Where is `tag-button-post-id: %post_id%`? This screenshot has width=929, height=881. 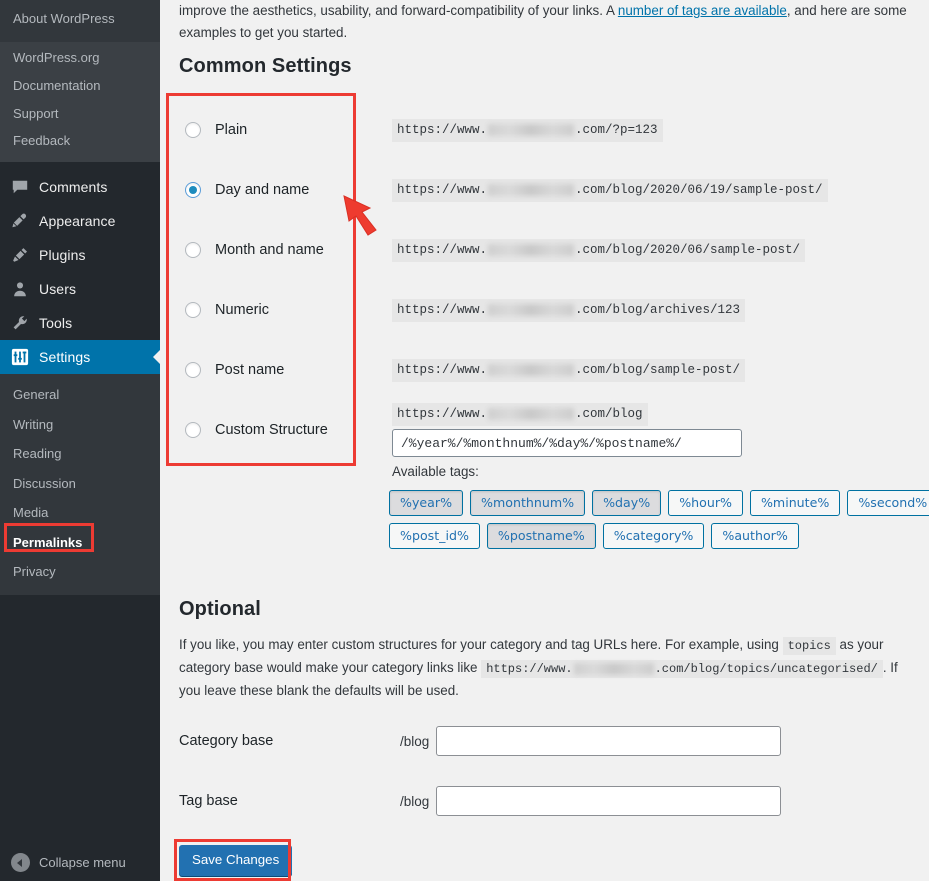 tag-button-post-id: %post_id% is located at coordinates (434, 536).